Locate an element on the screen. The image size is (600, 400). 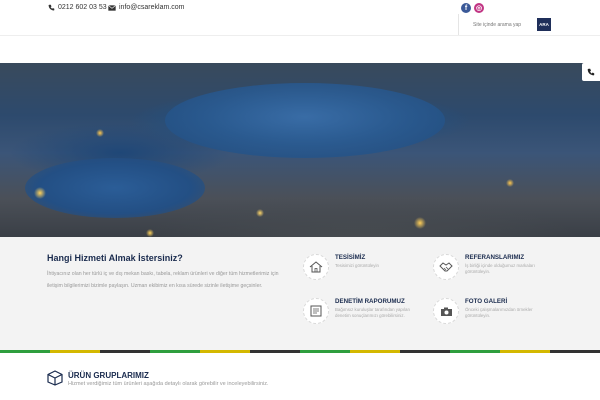
phone-number: 0212 602 03 53 is located at coordinates (82, 7).